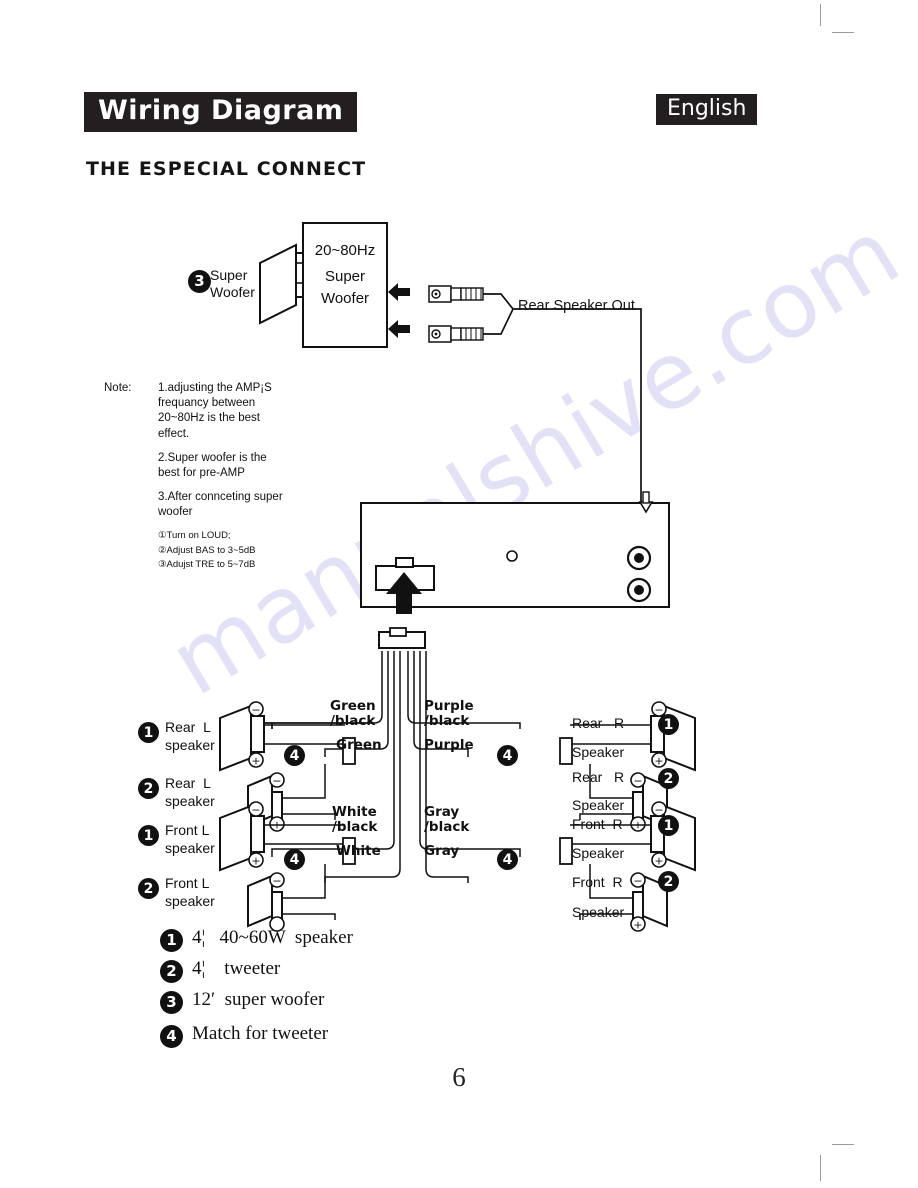 Image resolution: width=918 pixels, height=1188 pixels. Describe the element at coordinates (260, 1033) in the screenshot. I see `legend-text-4: Match for tweeter` at that location.